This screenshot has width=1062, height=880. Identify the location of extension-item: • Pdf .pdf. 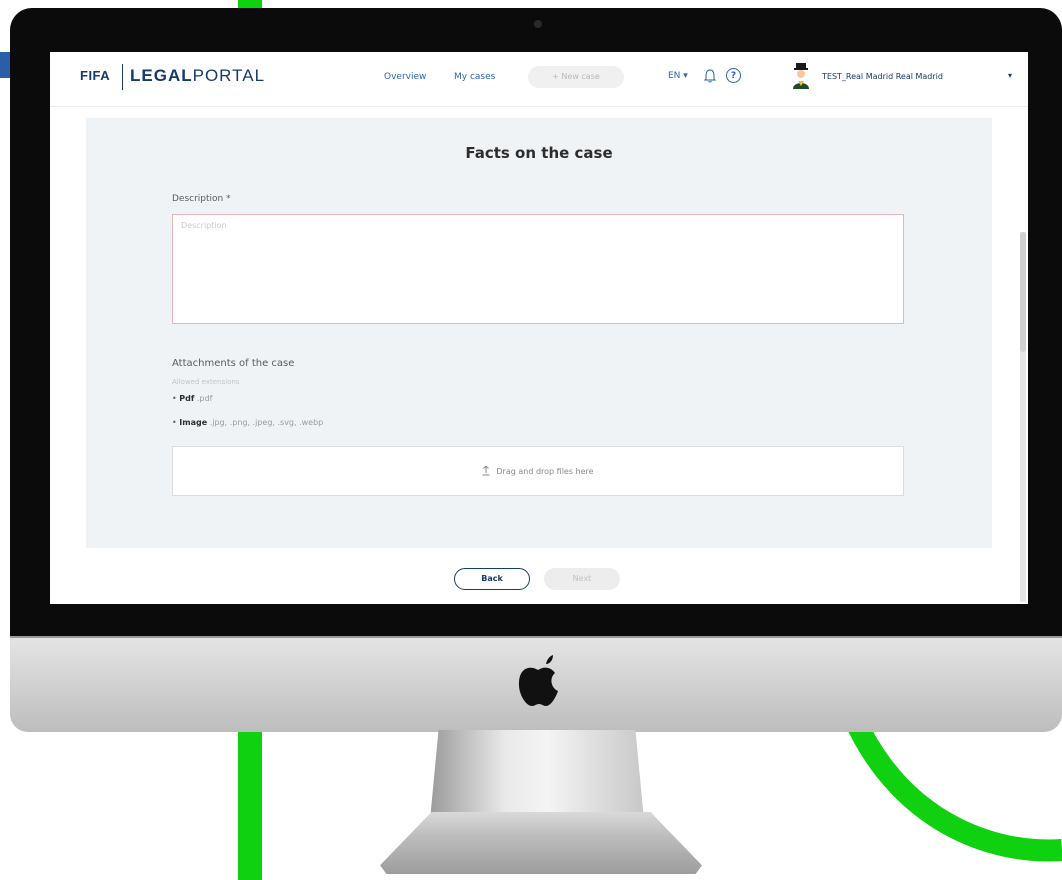
(192, 398).